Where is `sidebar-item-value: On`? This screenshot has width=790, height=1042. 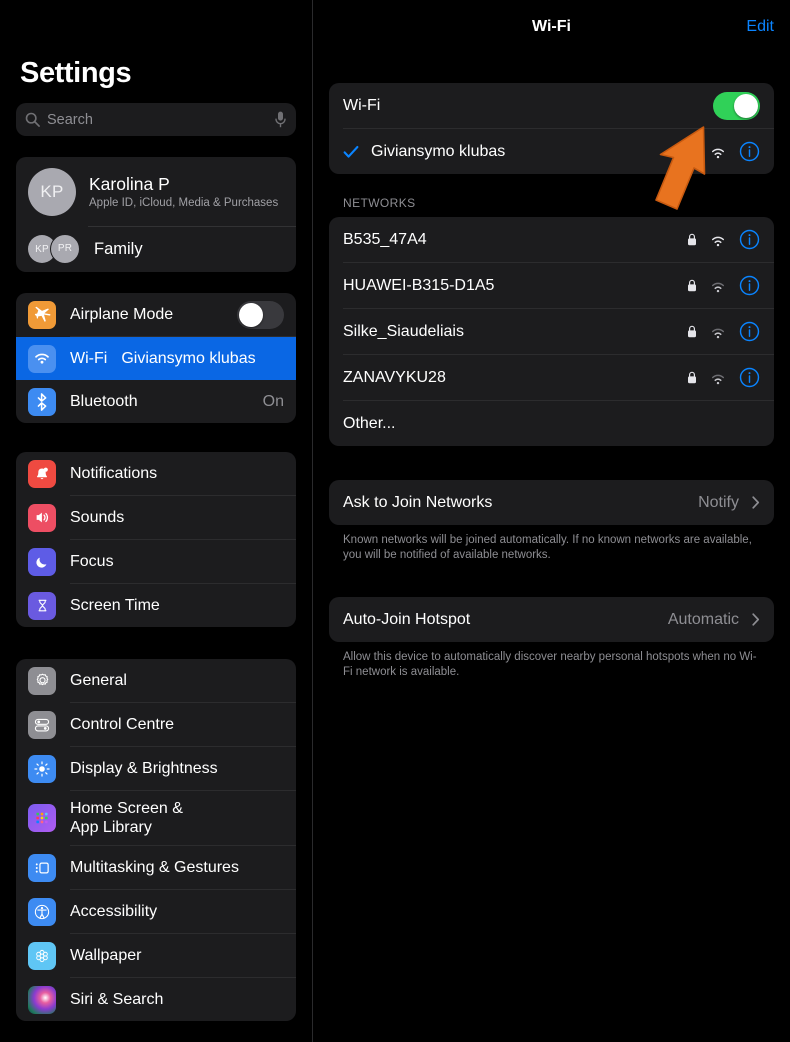 sidebar-item-value: On is located at coordinates (273, 401).